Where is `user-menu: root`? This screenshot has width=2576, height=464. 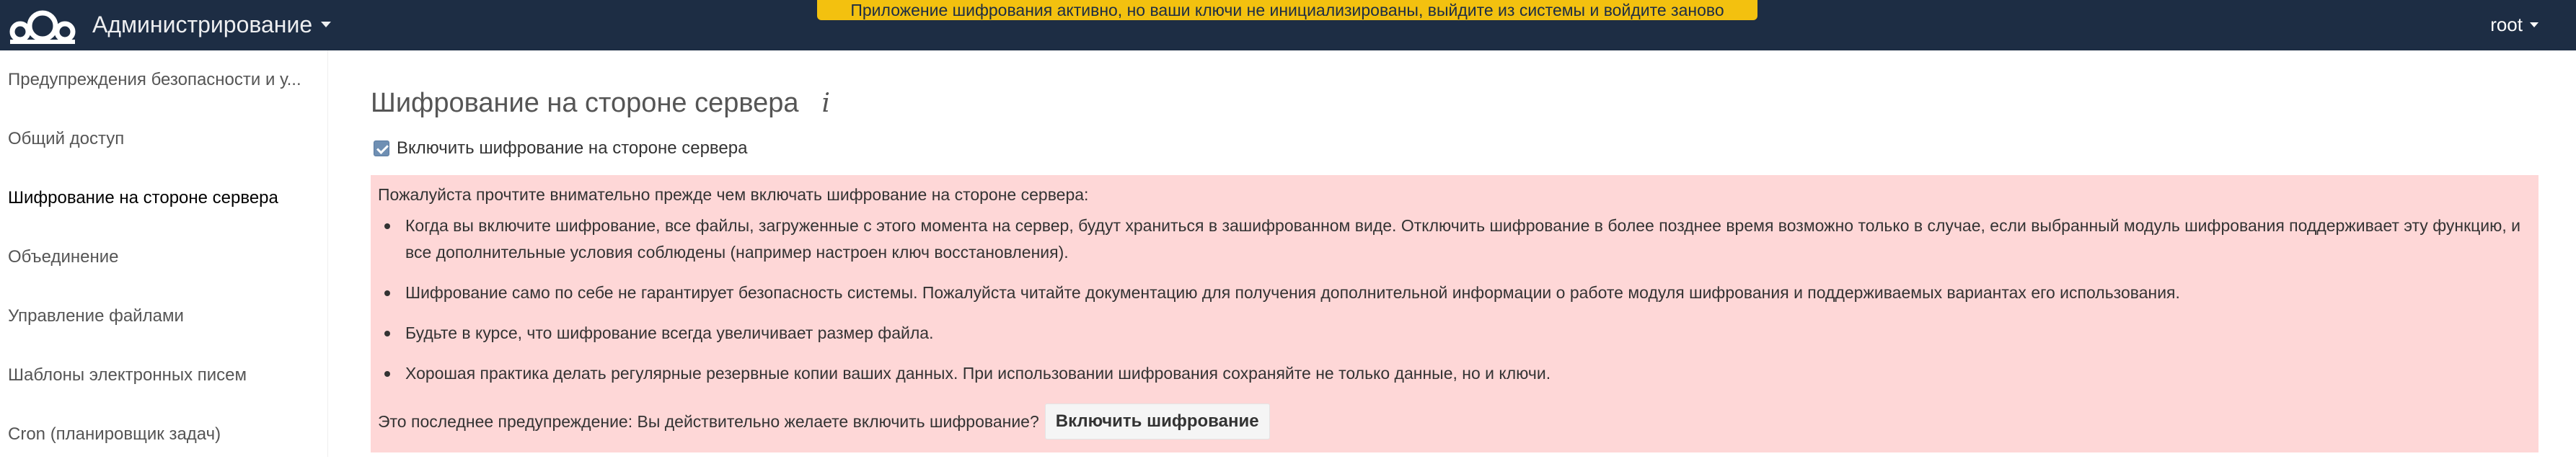 user-menu: root is located at coordinates (2514, 24).